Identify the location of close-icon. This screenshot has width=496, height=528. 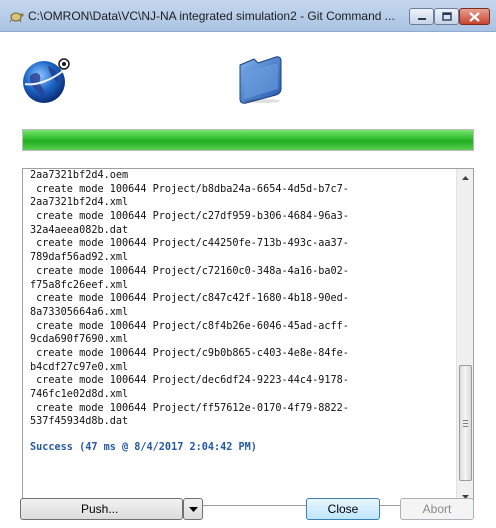
(474, 16).